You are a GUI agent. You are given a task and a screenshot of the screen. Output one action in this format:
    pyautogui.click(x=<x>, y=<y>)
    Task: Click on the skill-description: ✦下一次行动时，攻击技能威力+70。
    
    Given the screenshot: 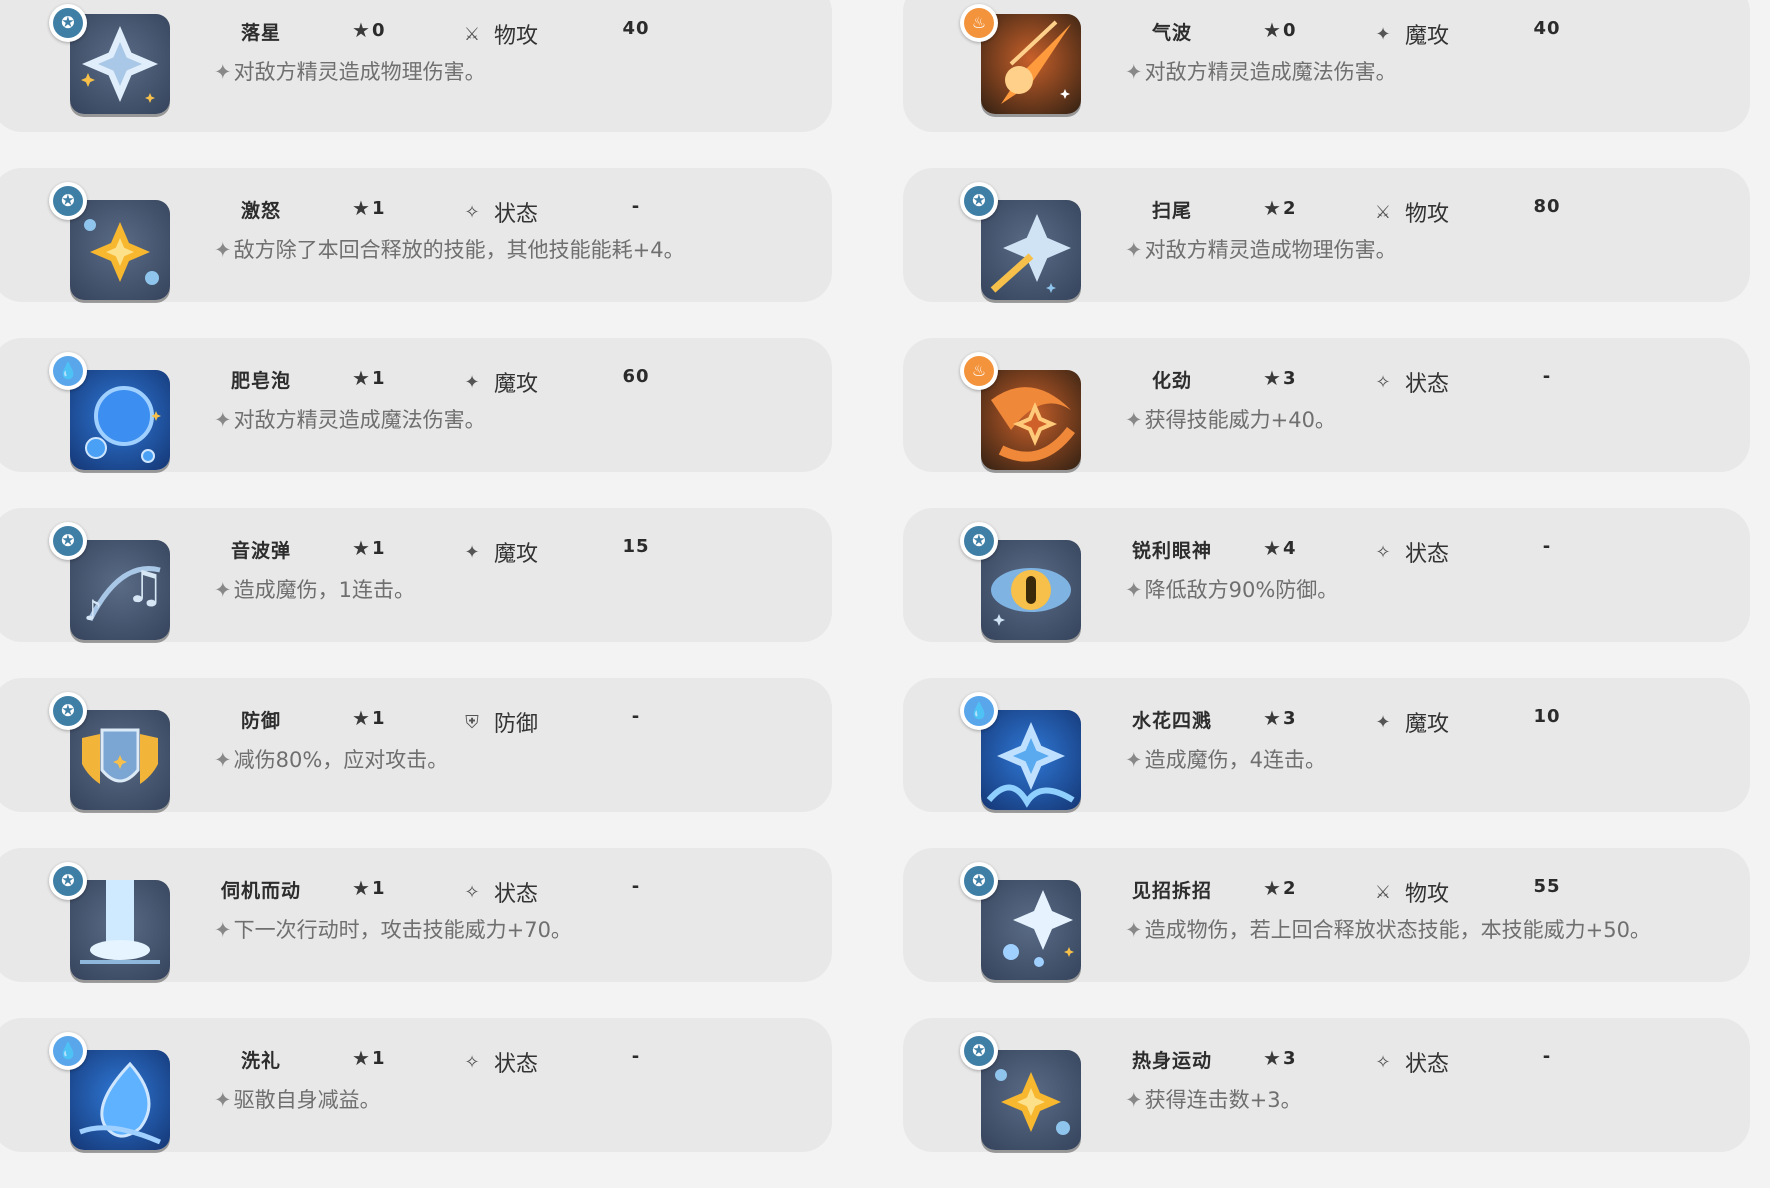 What is the action you would take?
    pyautogui.click(x=393, y=930)
    